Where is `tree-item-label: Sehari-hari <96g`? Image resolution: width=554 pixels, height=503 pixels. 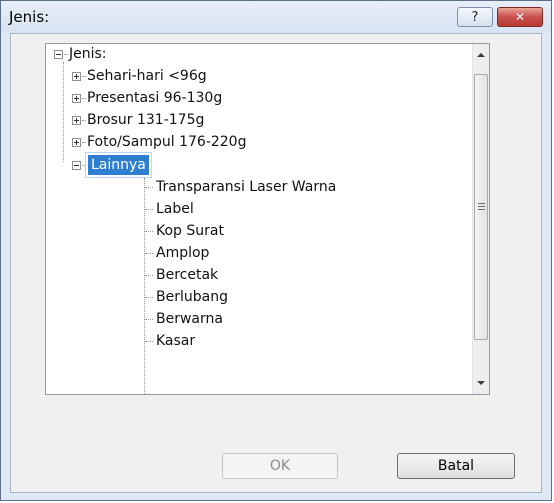 tree-item-label: Sehari-hari <96g is located at coordinates (147, 76).